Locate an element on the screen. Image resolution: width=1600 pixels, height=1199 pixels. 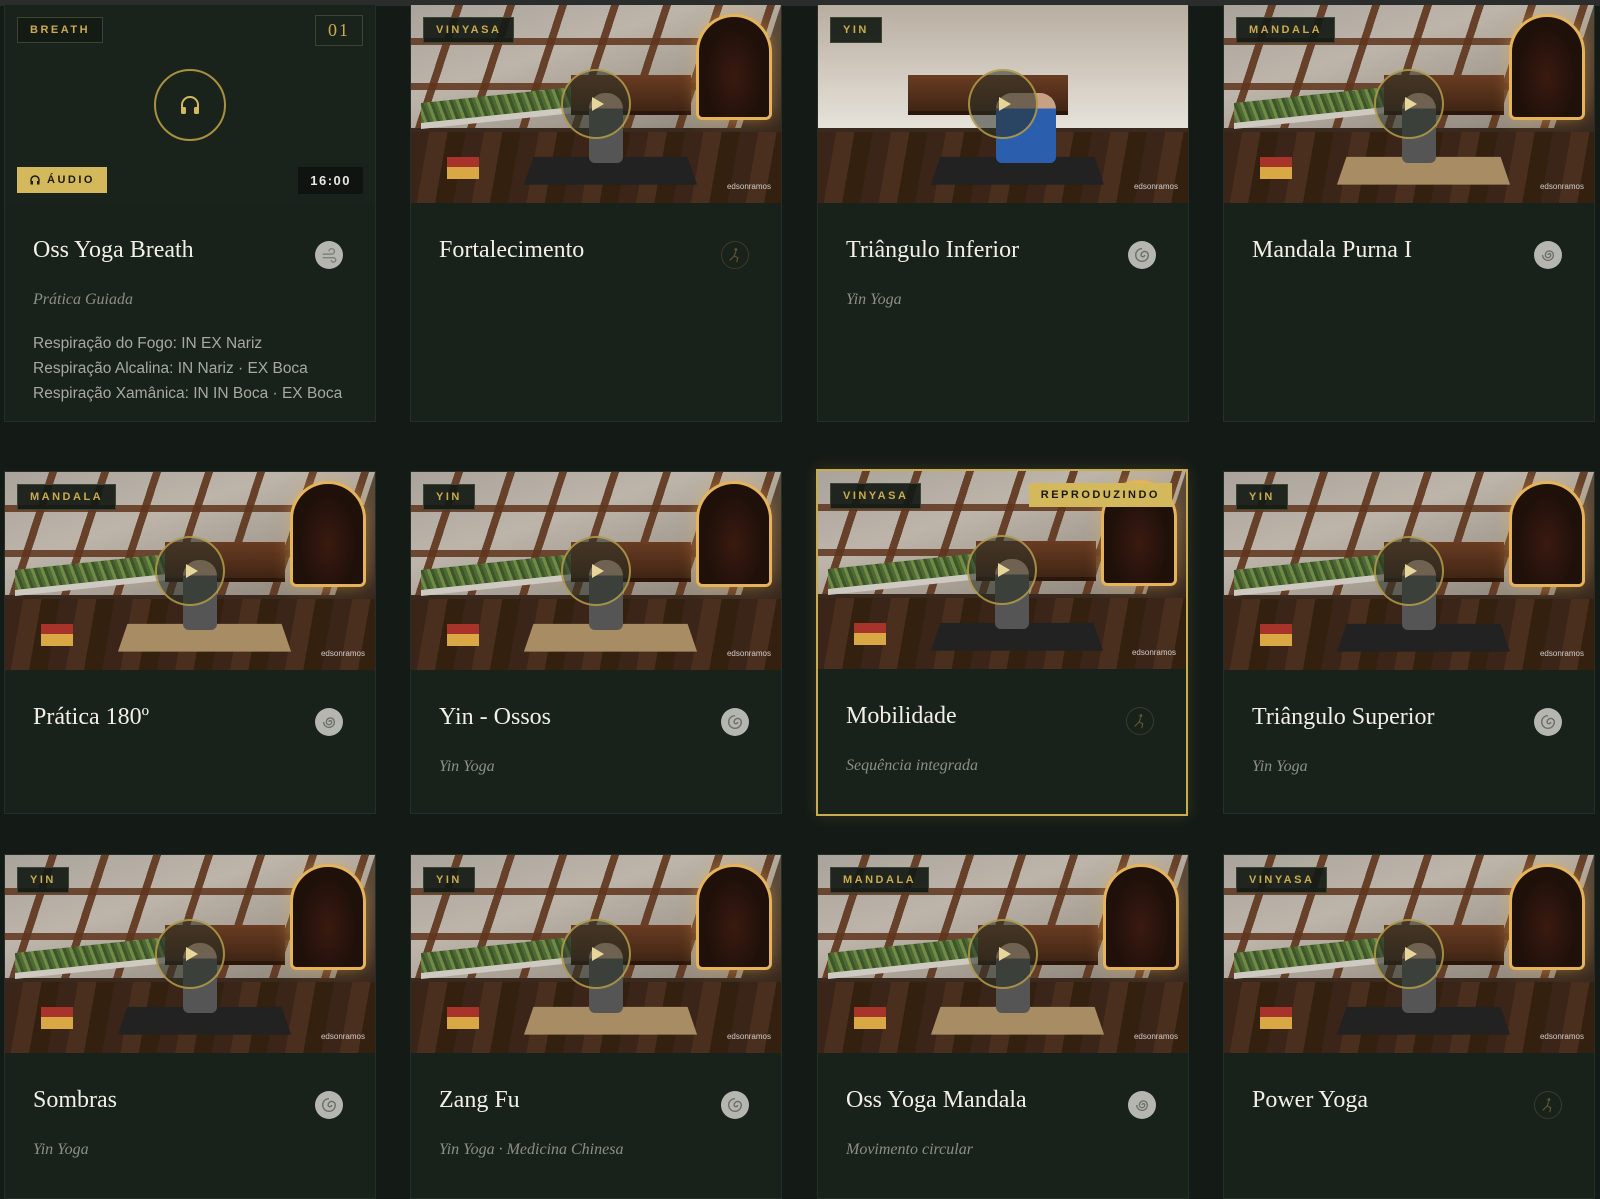
card-title: Fortalecimento is located at coordinates (512, 250).